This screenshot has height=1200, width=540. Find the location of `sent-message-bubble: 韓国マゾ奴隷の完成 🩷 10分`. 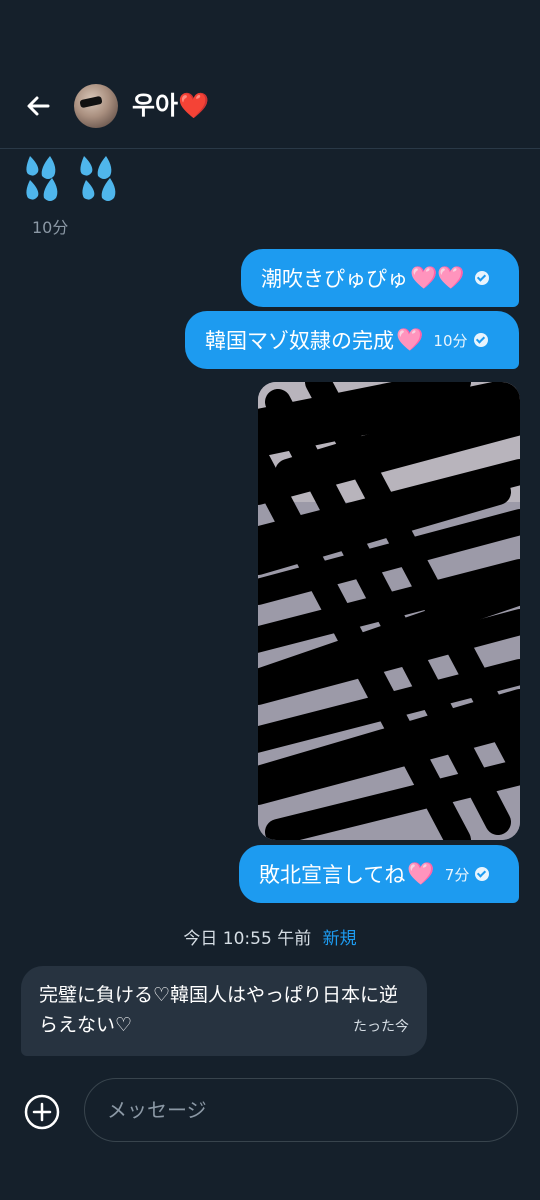

sent-message-bubble: 韓国マゾ奴隷の完成 🩷 10分 is located at coordinates (352, 340).